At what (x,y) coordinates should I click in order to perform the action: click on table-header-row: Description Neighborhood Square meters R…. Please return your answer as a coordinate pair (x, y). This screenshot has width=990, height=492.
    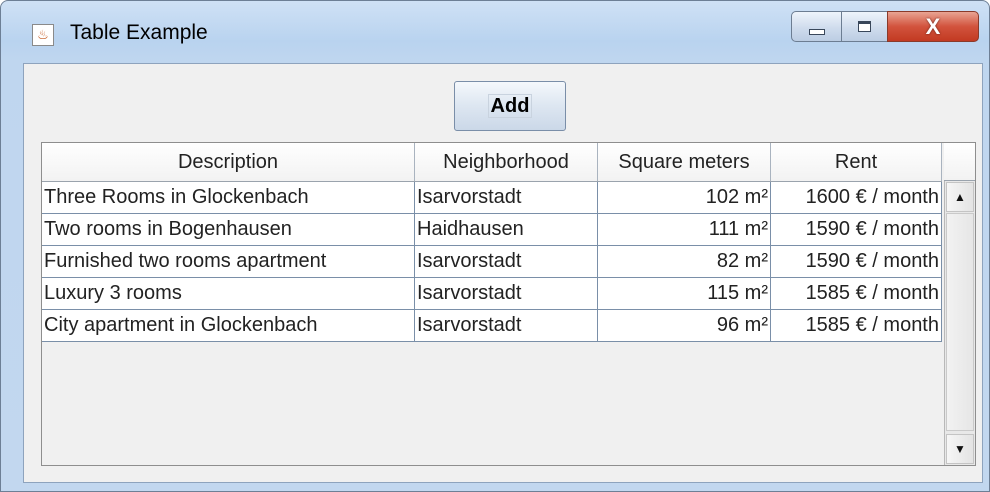
    Looking at the image, I should click on (492, 162).